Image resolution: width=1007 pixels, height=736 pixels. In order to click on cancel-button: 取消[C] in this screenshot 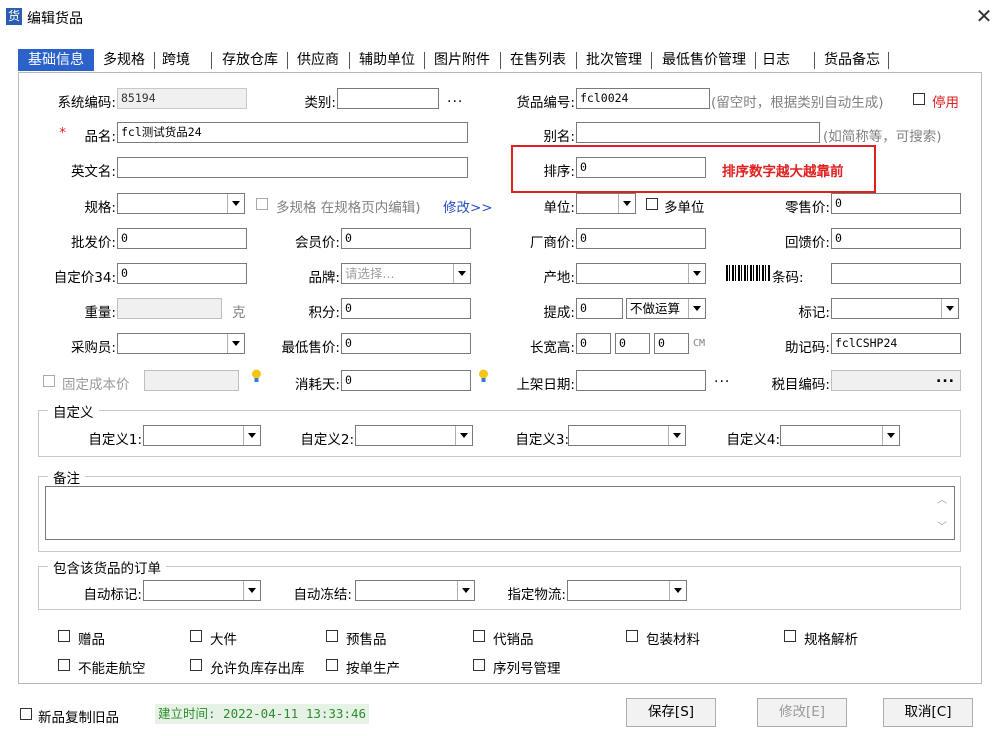, I will do `click(928, 712)`.